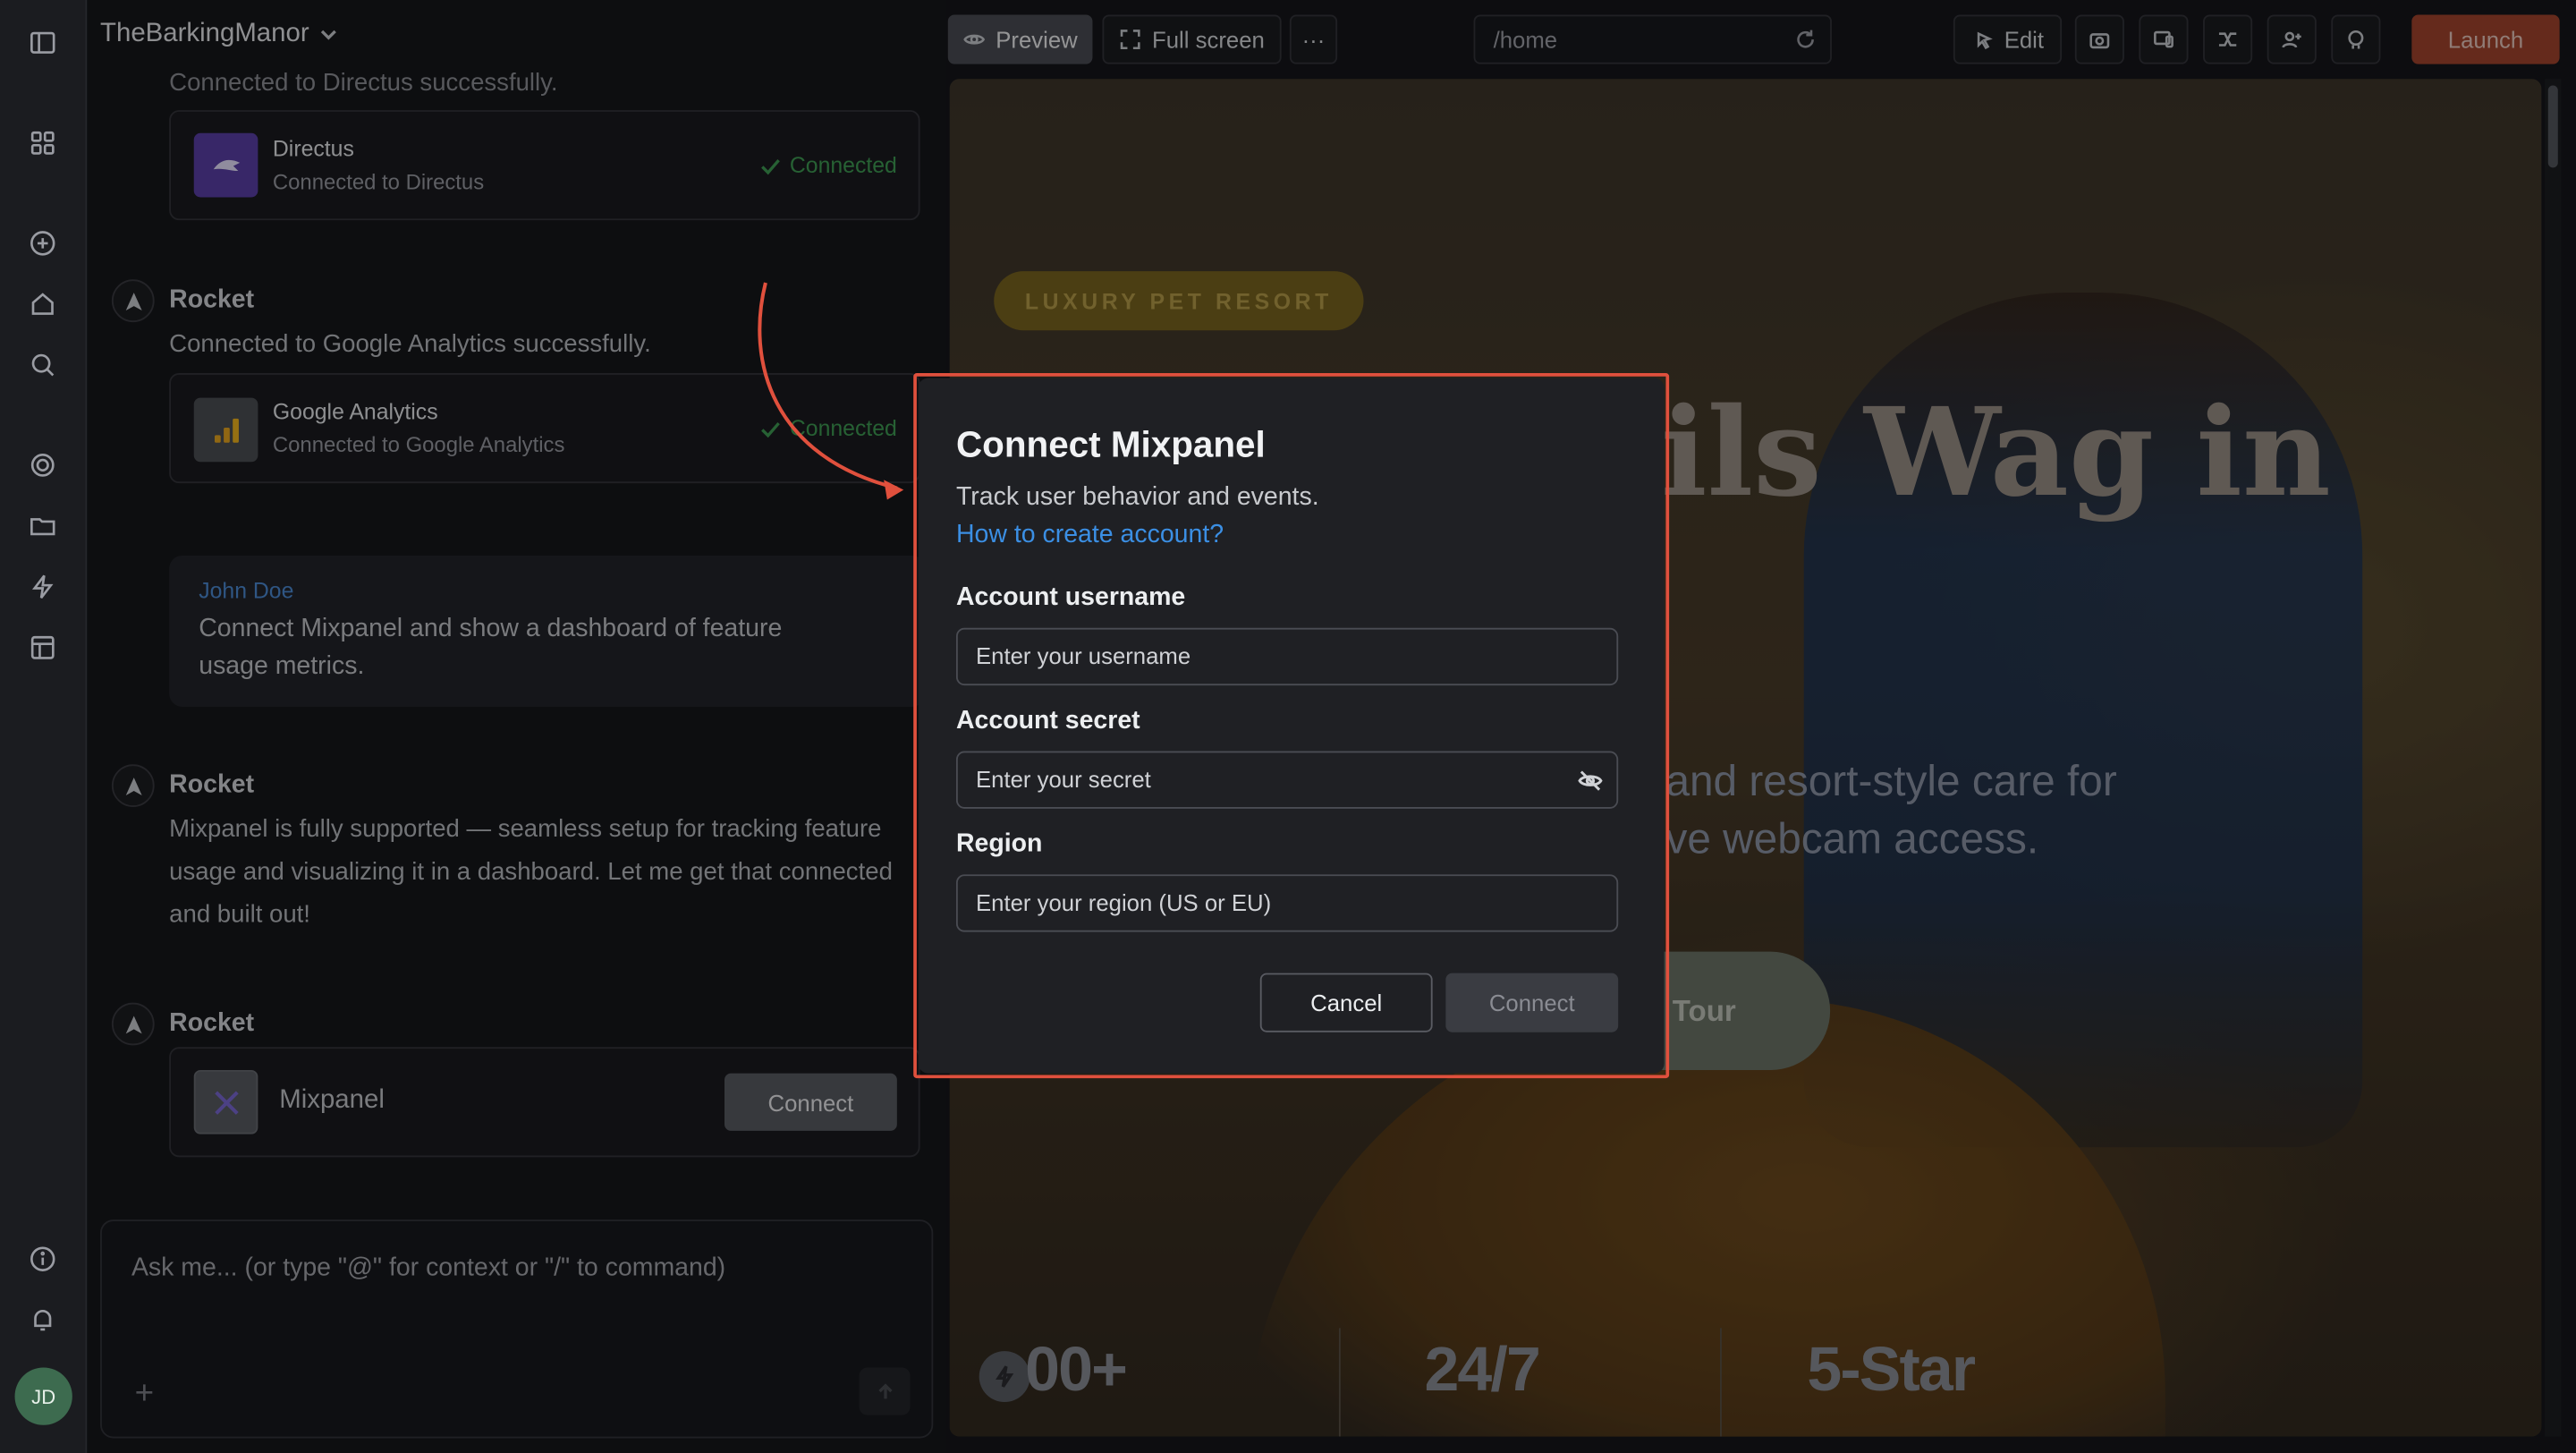 The image size is (2576, 1453). I want to click on eye-off-icon, so click(1590, 781).